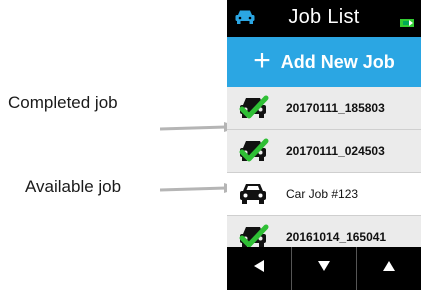  I want to click on add-new-job-button: + Add New Job, so click(324, 62).